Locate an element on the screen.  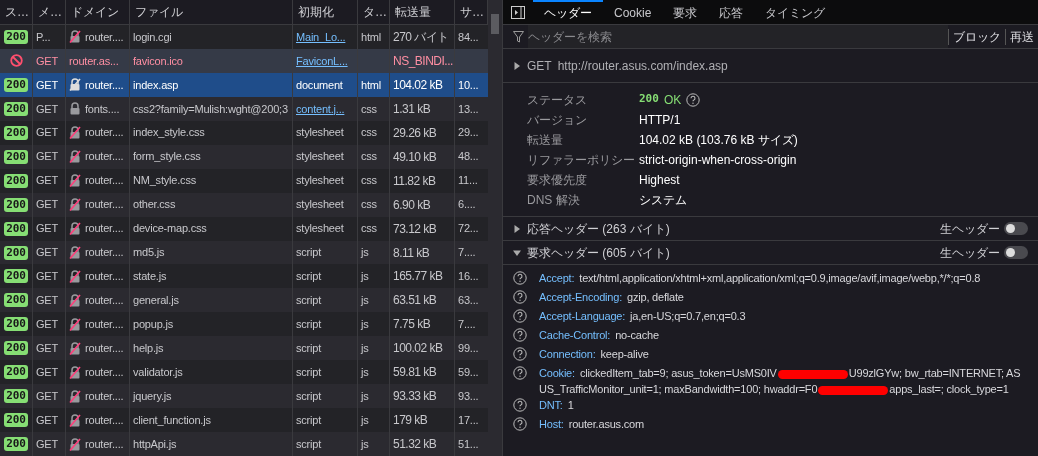
header-entry: Cookie: clickedItem_tab=9; asus_token=UsMS0IV U99zlGYw; bw_rtab=INTERNET; ASUS_TrafficMonitor_unit=1; maxBandwidth=100; hwaddr=F0 apps_last=; clock_type=1 is located at coordinates (780, 381).